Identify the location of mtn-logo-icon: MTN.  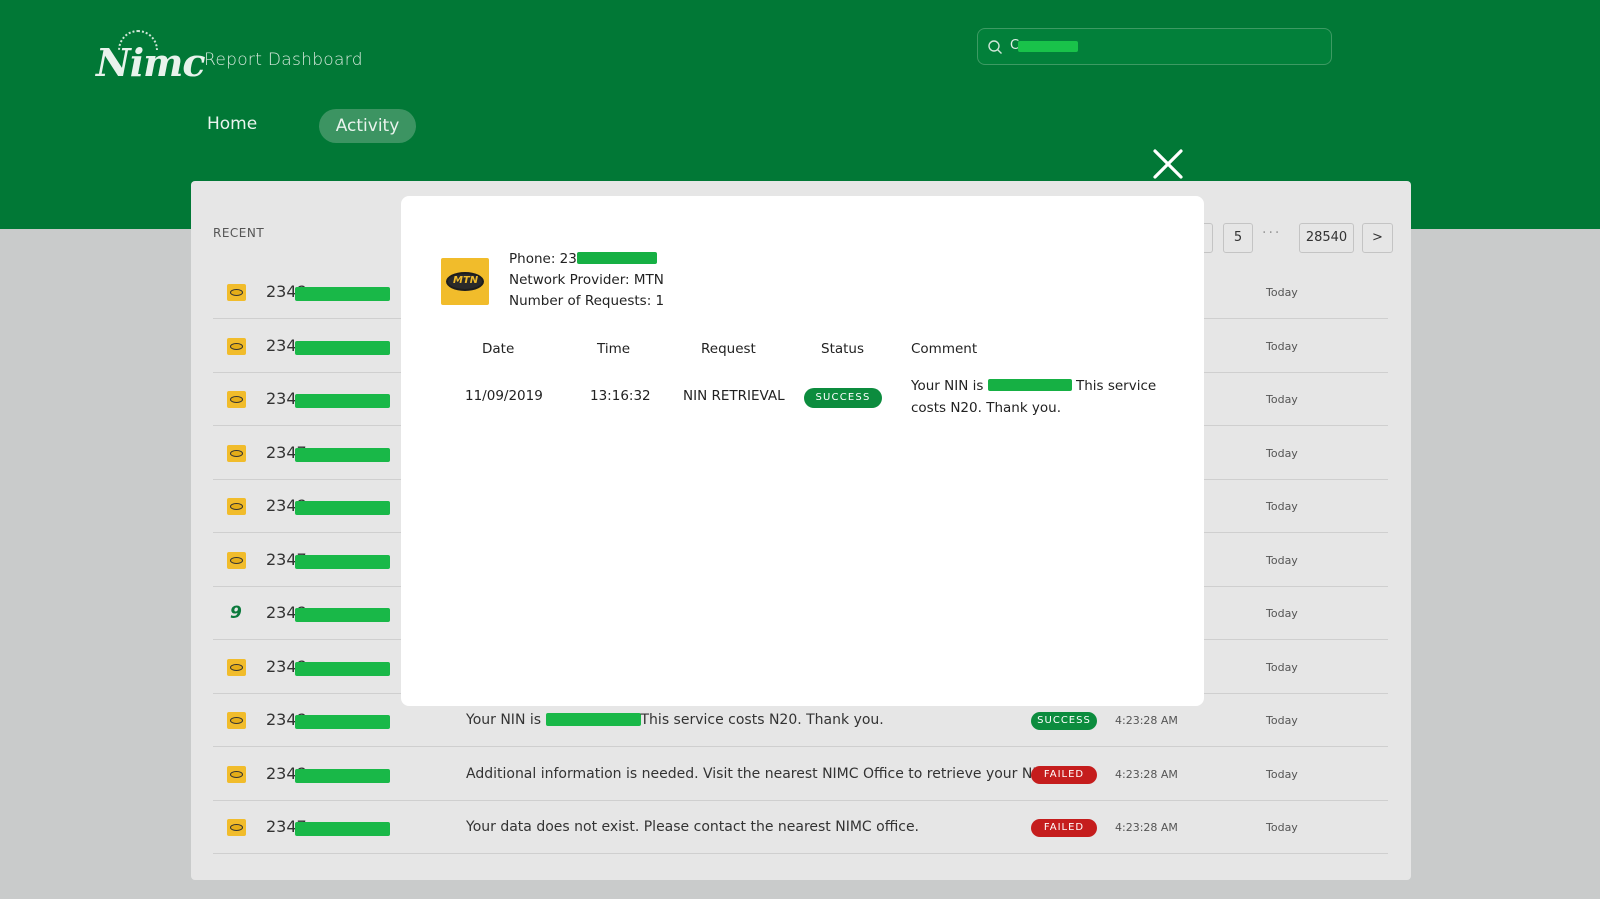
(465, 281).